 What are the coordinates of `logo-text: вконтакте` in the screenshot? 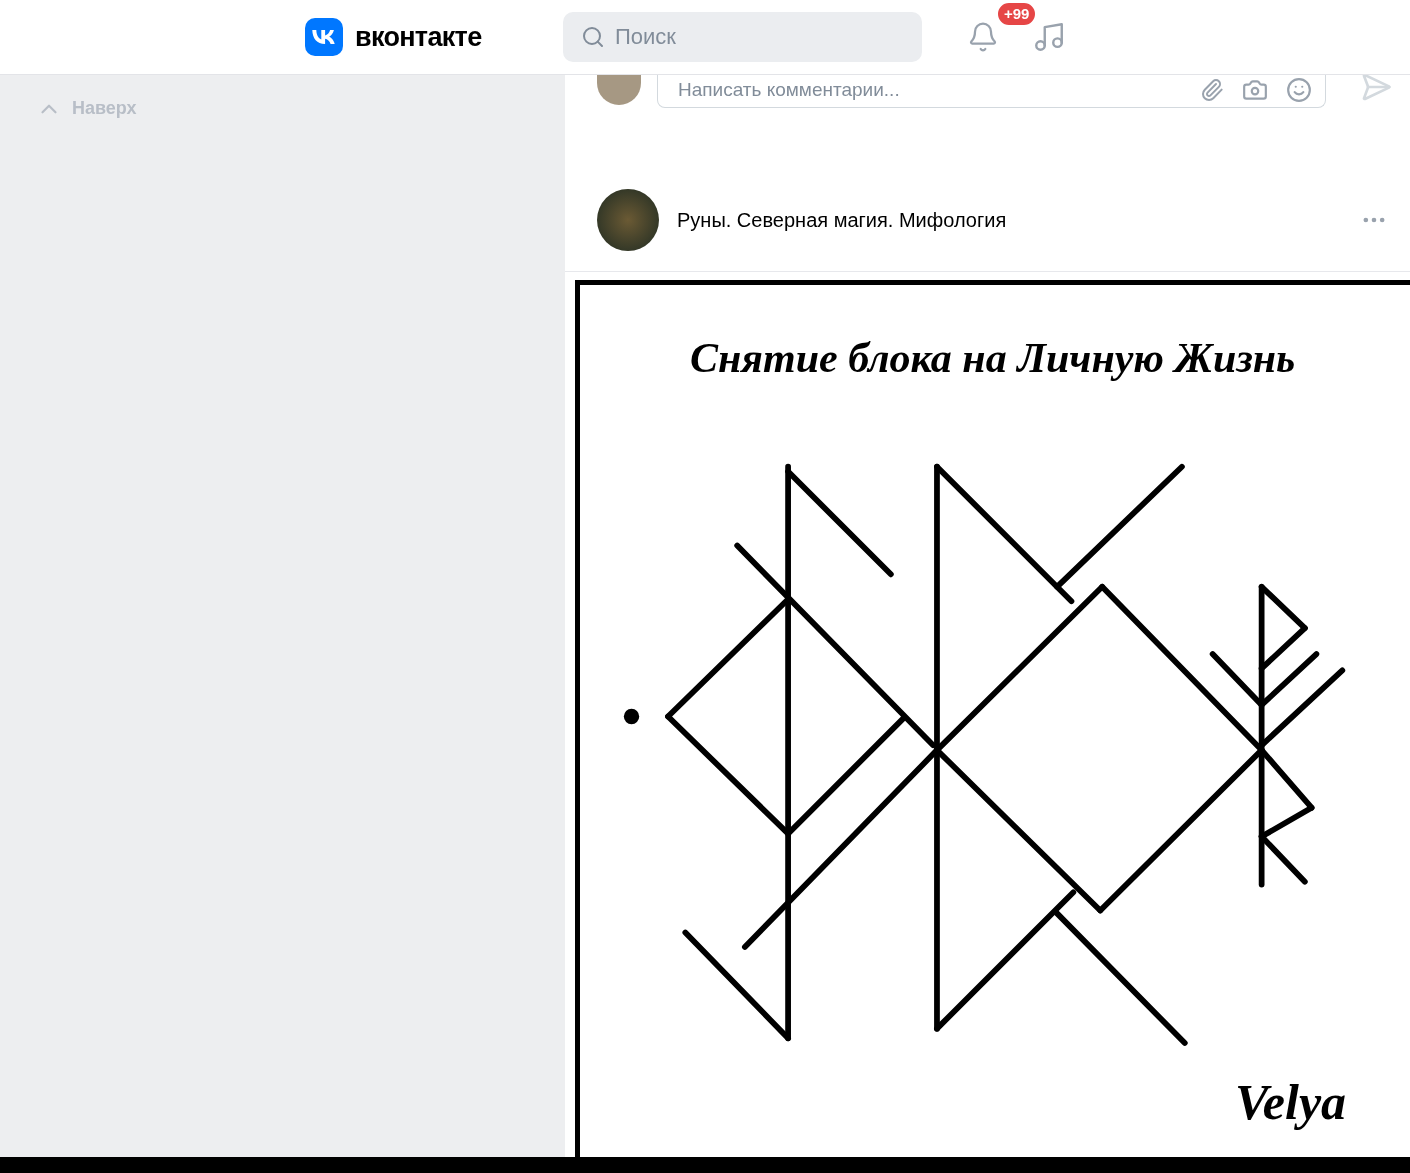 It's located at (418, 37).